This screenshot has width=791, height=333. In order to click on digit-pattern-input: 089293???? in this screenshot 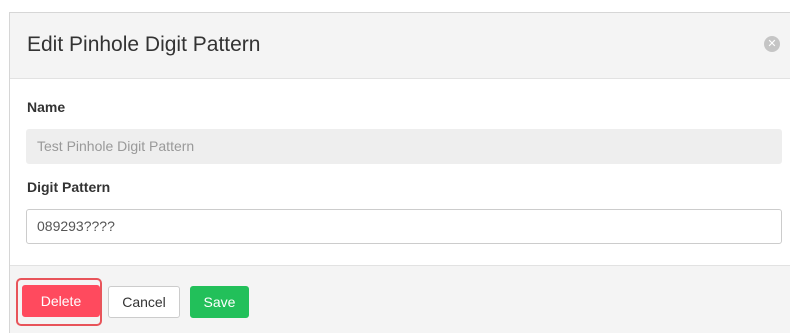, I will do `click(404, 226)`.